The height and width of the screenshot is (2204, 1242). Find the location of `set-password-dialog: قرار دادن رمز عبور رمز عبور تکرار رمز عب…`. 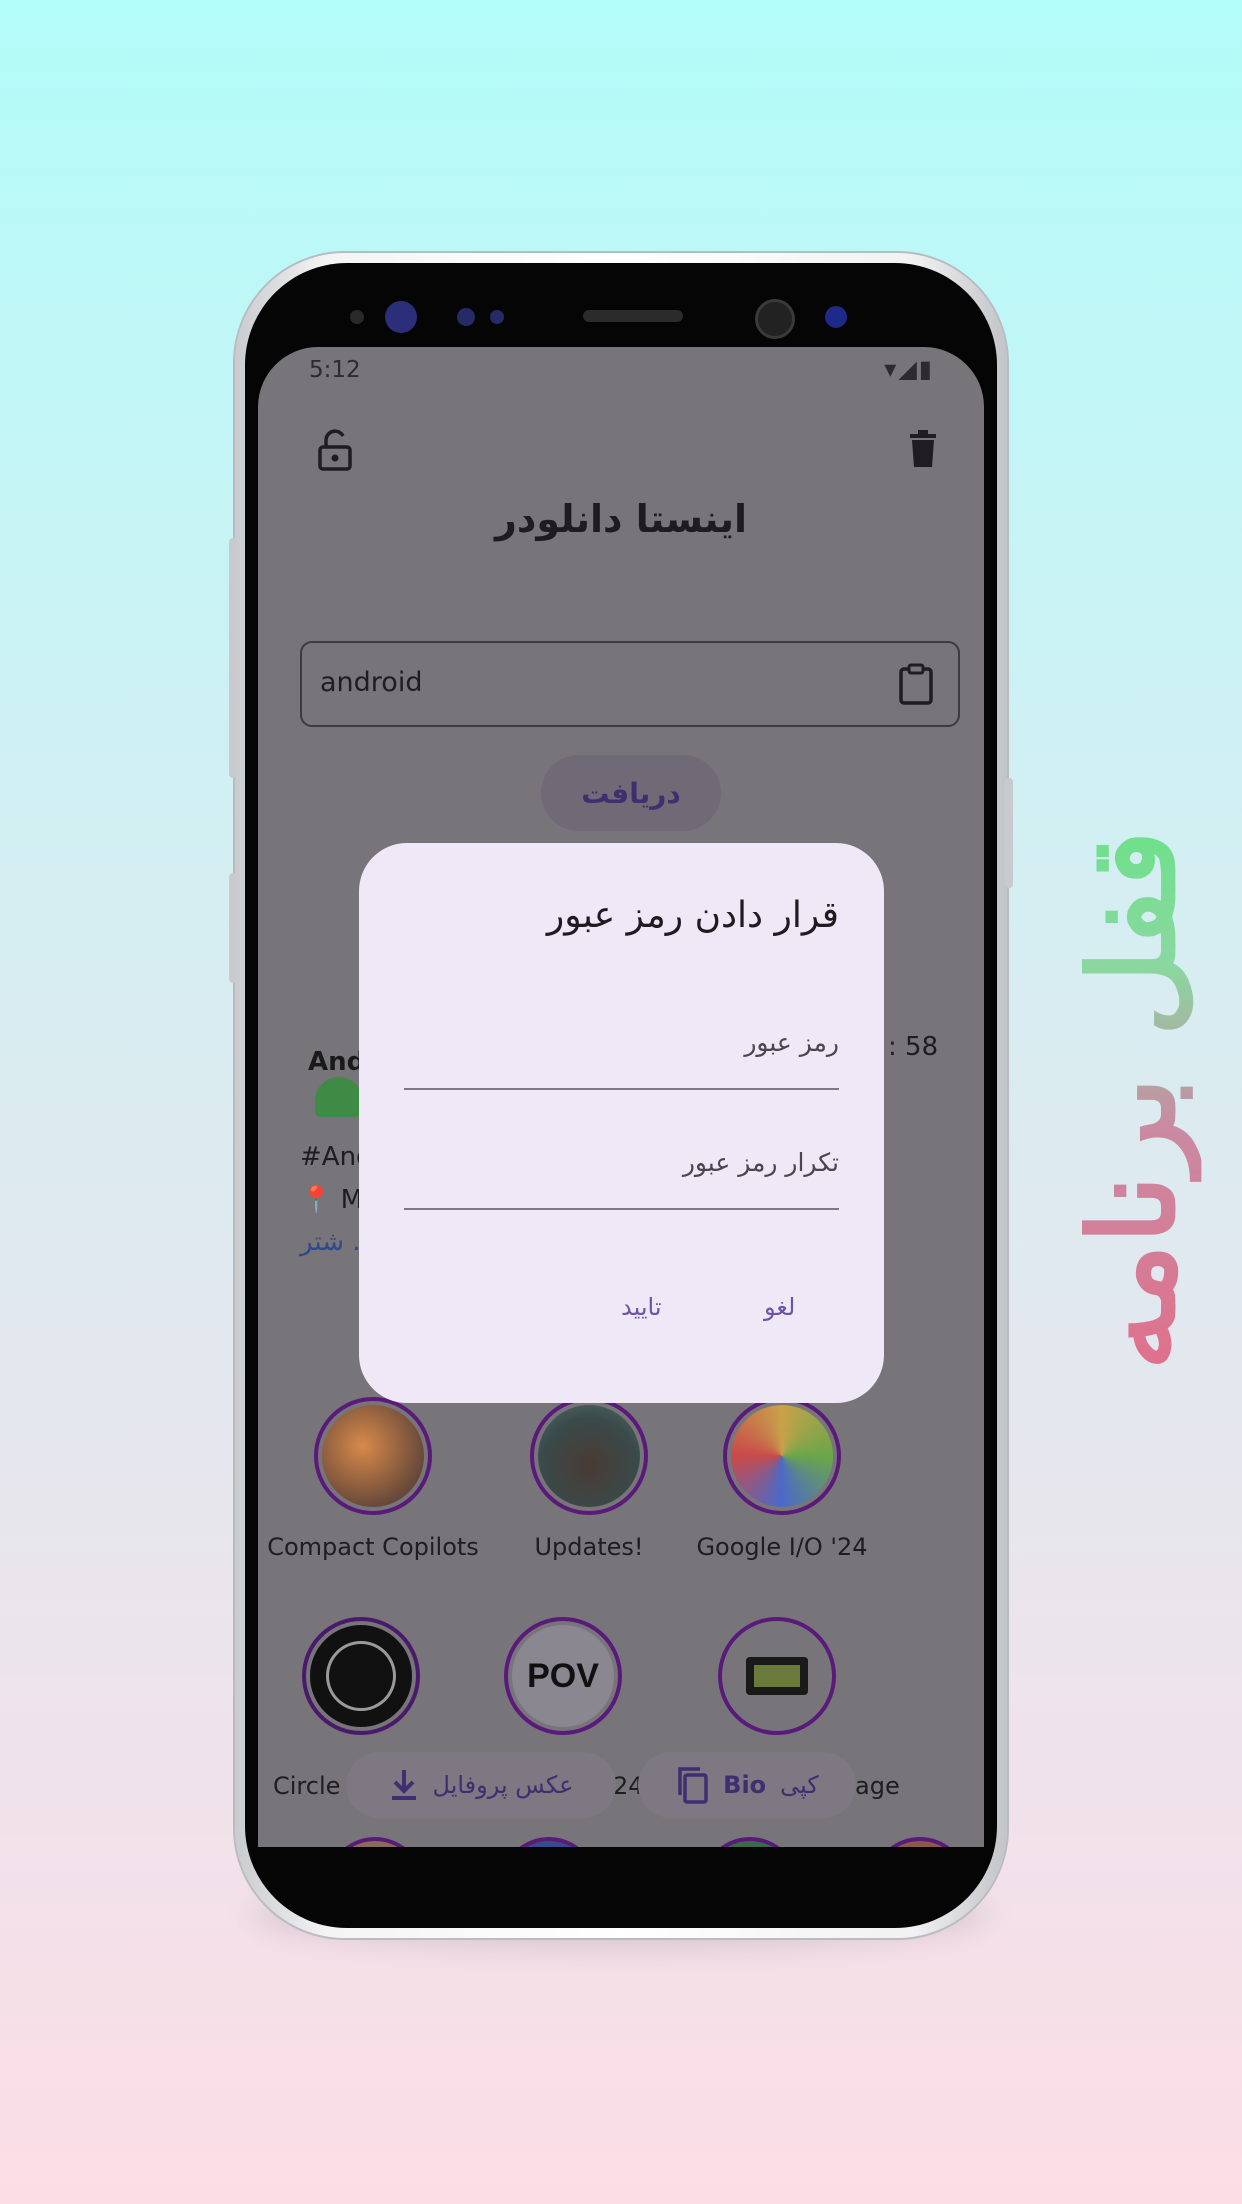

set-password-dialog: قرار دادن رمز عبور رمز عبور تکرار رمز عب… is located at coordinates (621, 1123).